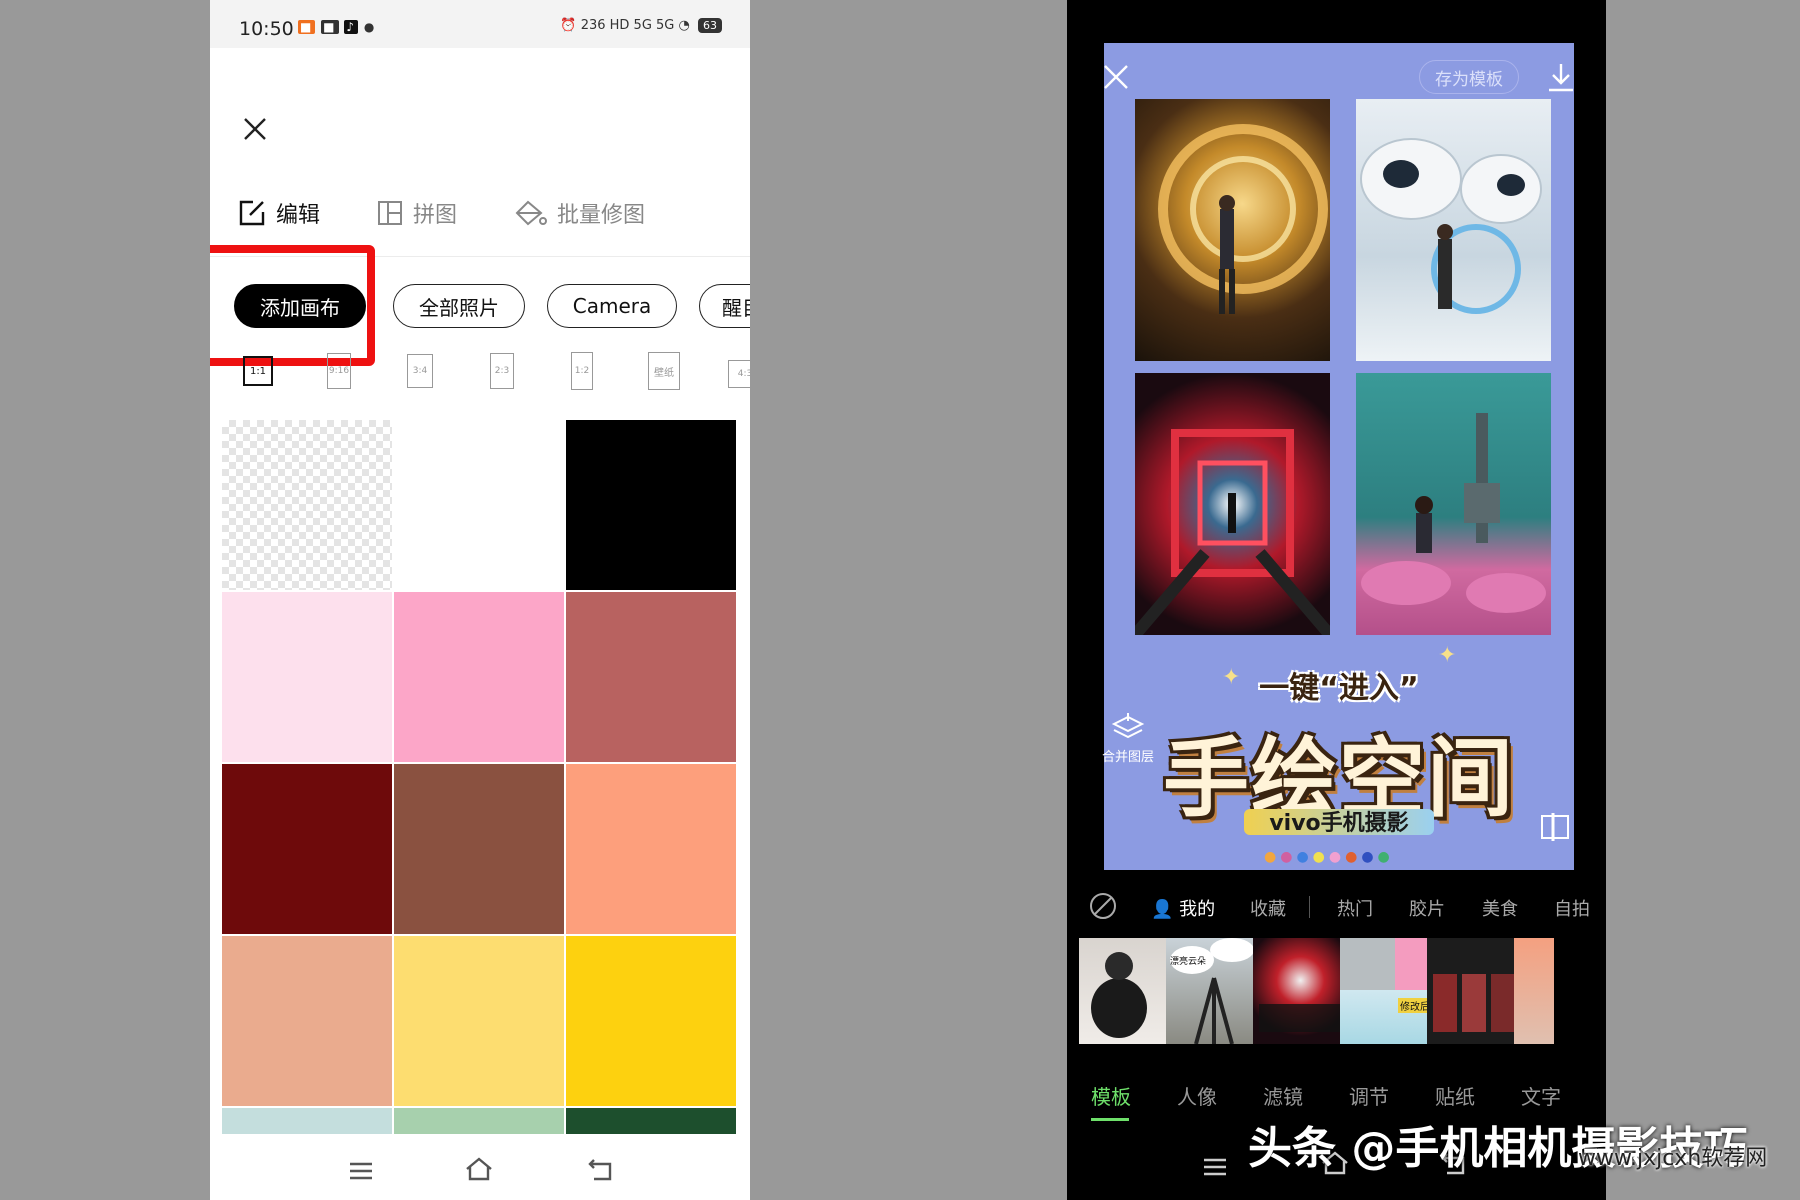 This screenshot has width=1800, height=1200. Describe the element at coordinates (1283, 1095) in the screenshot. I see `tool-filter: 滤镜` at that location.